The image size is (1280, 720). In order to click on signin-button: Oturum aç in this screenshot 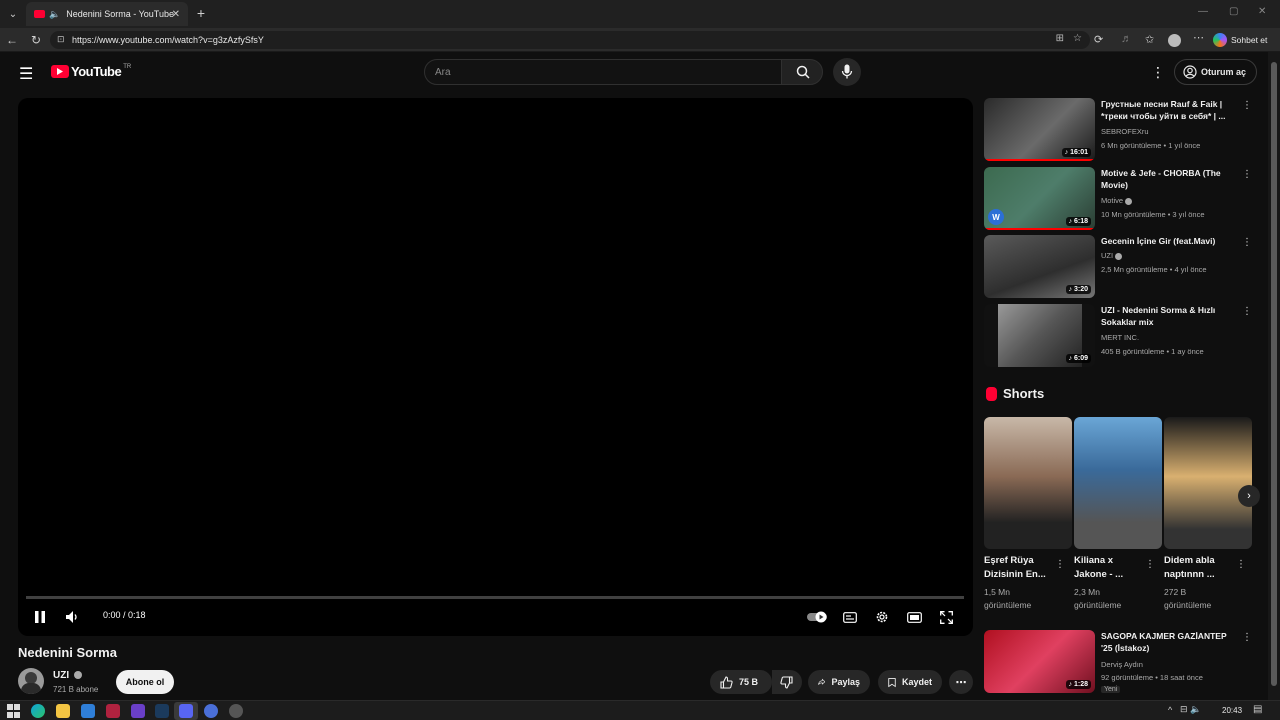, I will do `click(1215, 72)`.